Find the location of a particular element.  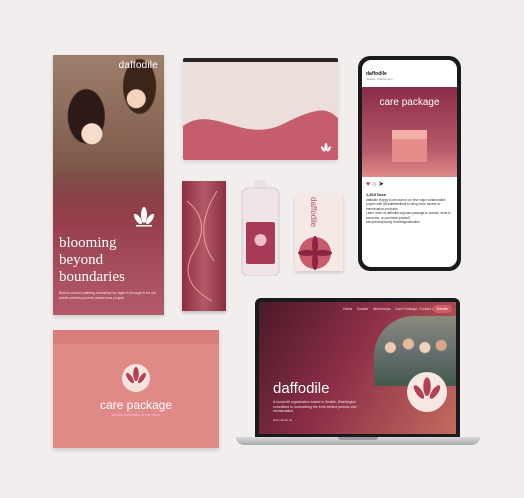

pad-wrapper is located at coordinates (204, 246).